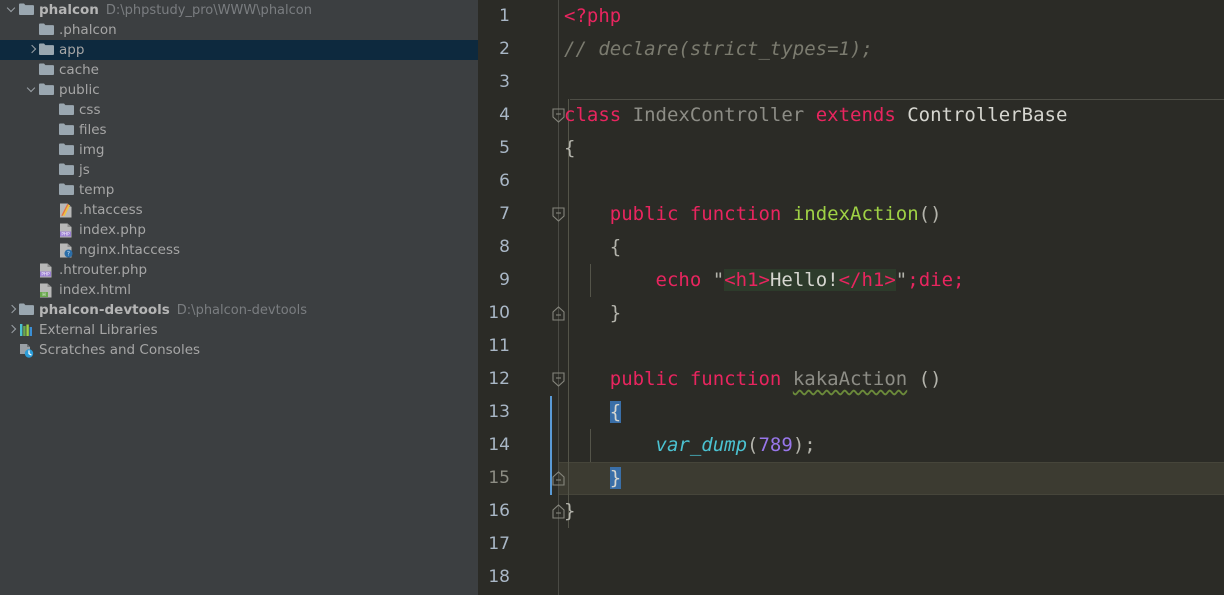 The height and width of the screenshot is (595, 1224). I want to click on line-number: 11, so click(499, 346).